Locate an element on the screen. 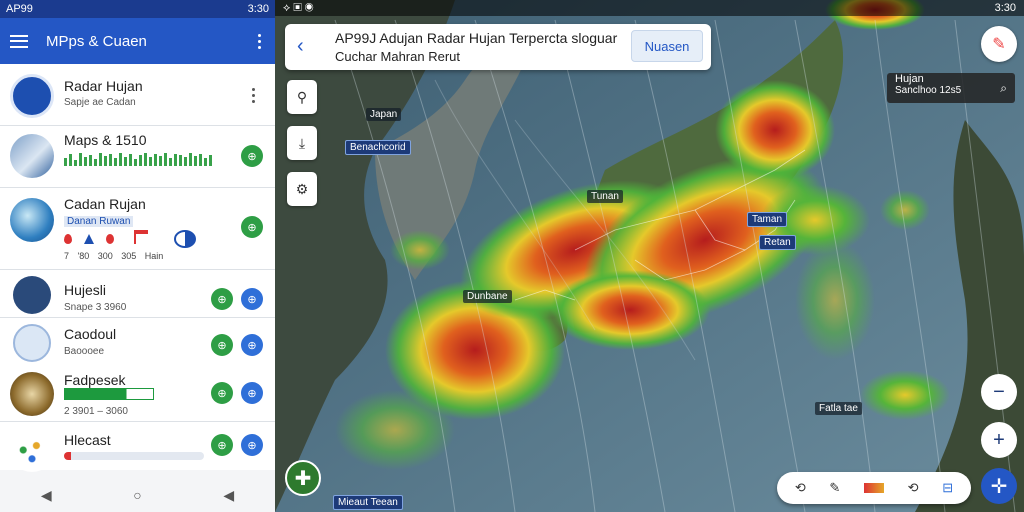  bookmark-icon: ✎ is located at coordinates (834, 488).